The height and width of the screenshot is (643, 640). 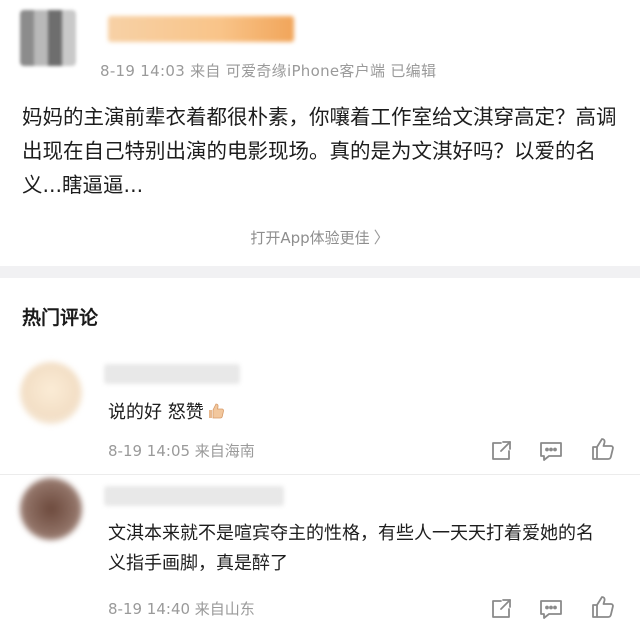 I want to click on comment-text: 文淇本来就不是喧宾夺主的性格，有些人一天天打着爱她的名义指手画脚，真是醉了, so click(x=351, y=548).